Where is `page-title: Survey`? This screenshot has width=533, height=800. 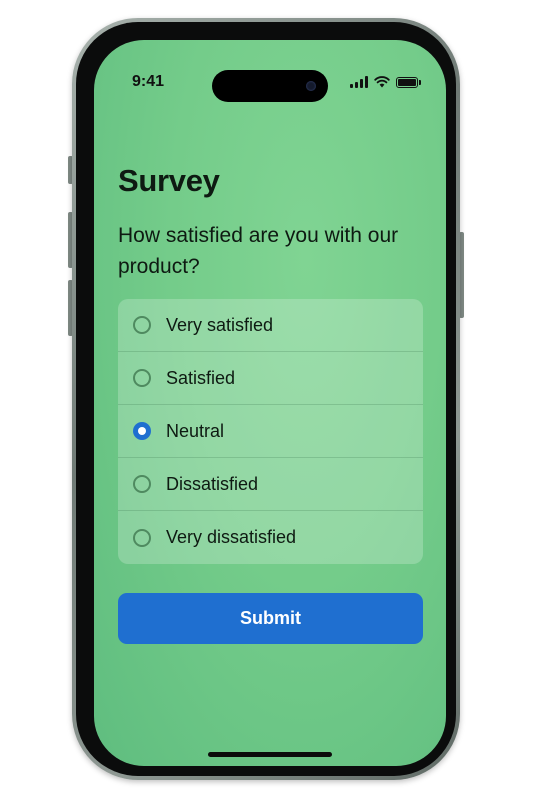 page-title: Survey is located at coordinates (169, 180).